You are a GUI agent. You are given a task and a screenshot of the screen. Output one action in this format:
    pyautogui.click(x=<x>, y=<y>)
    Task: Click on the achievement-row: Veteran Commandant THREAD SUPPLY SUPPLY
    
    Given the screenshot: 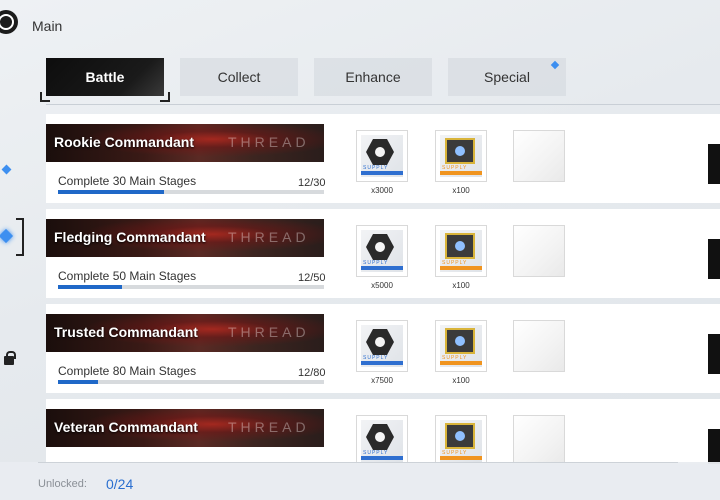 What is the action you would take?
    pyautogui.click(x=383, y=431)
    